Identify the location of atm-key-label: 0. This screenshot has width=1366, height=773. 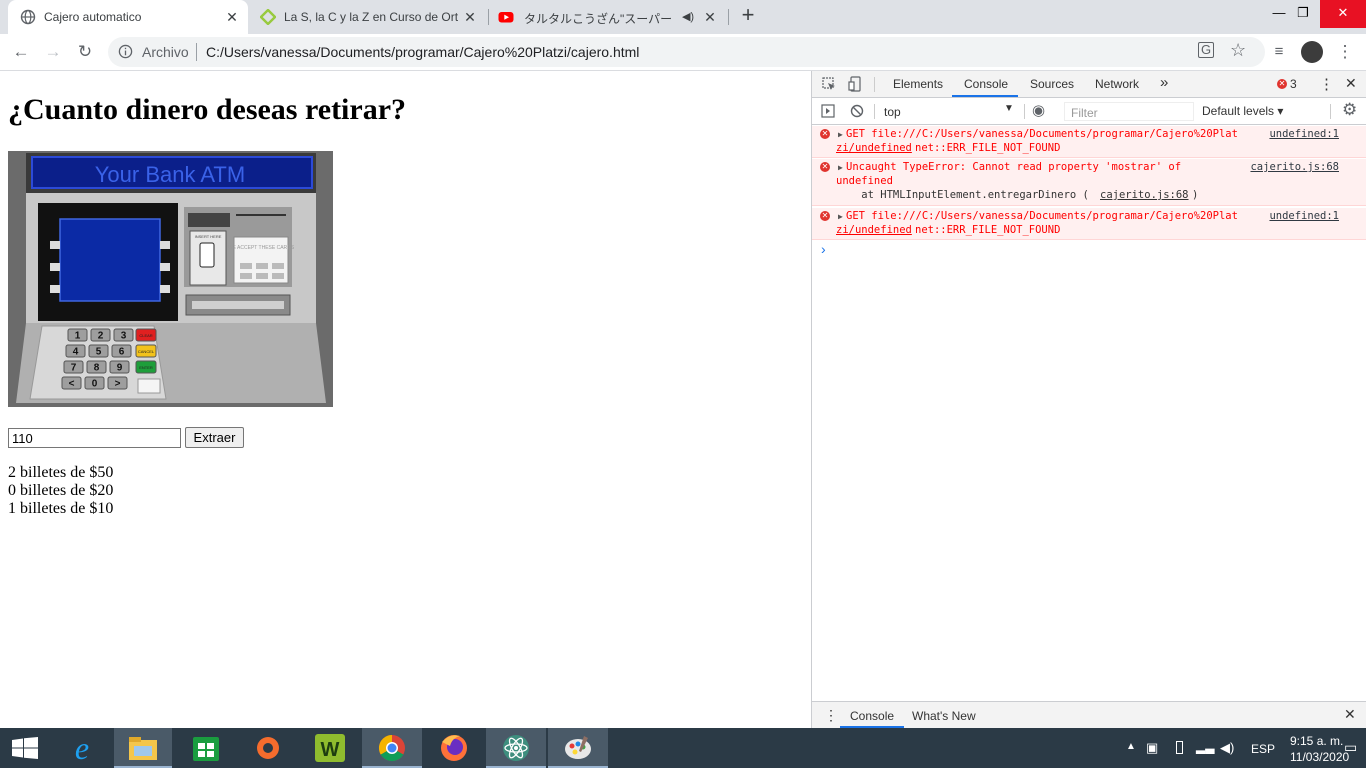
(95, 384).